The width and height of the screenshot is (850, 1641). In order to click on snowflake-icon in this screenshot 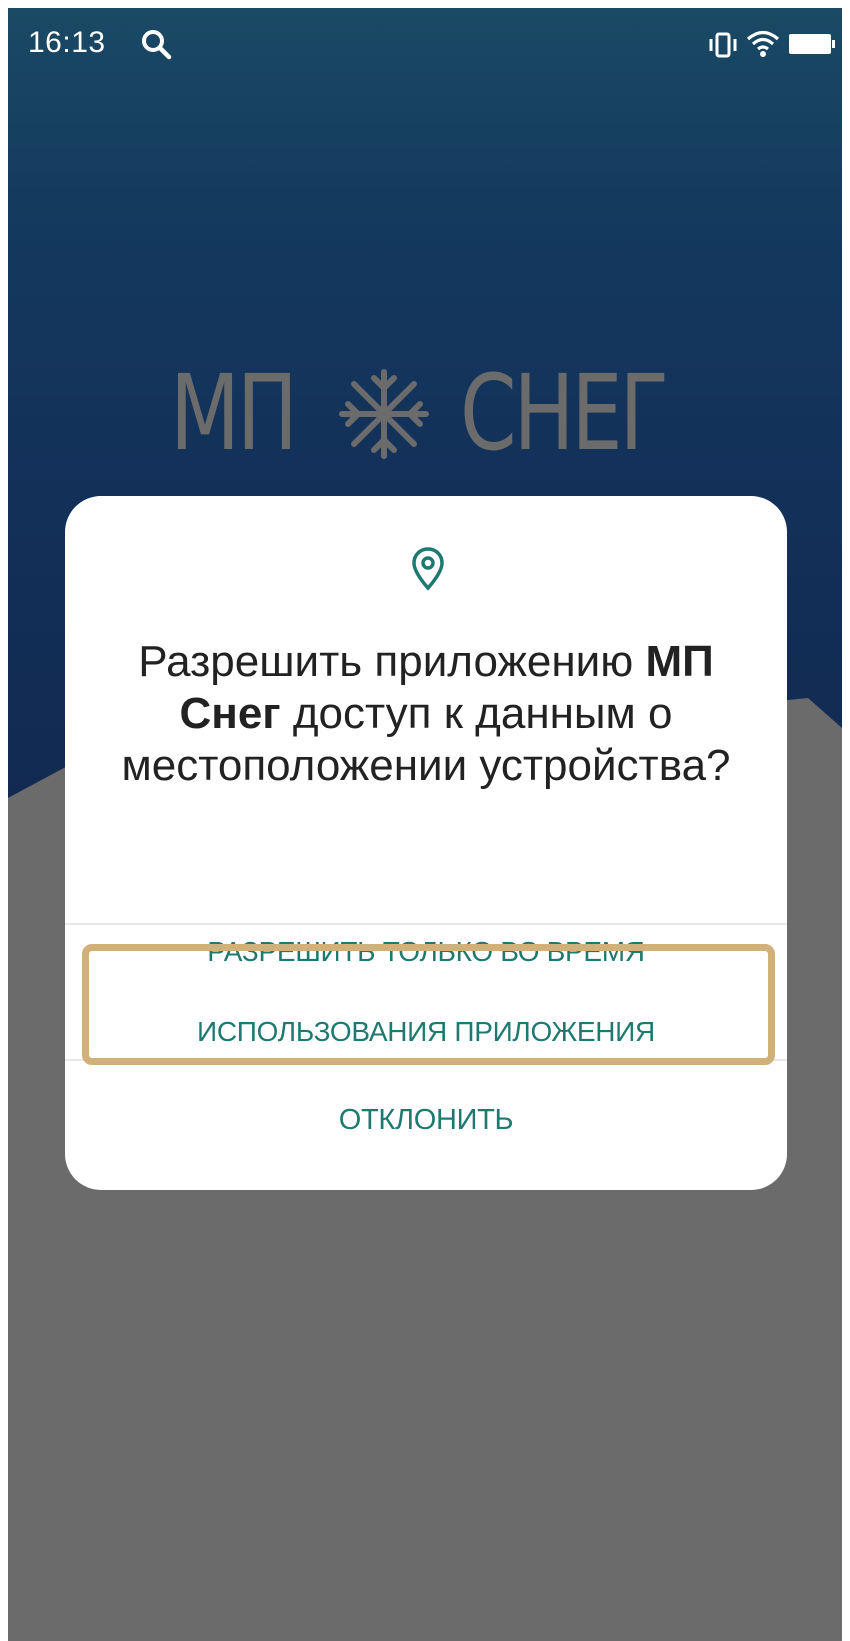, I will do `click(384, 414)`.